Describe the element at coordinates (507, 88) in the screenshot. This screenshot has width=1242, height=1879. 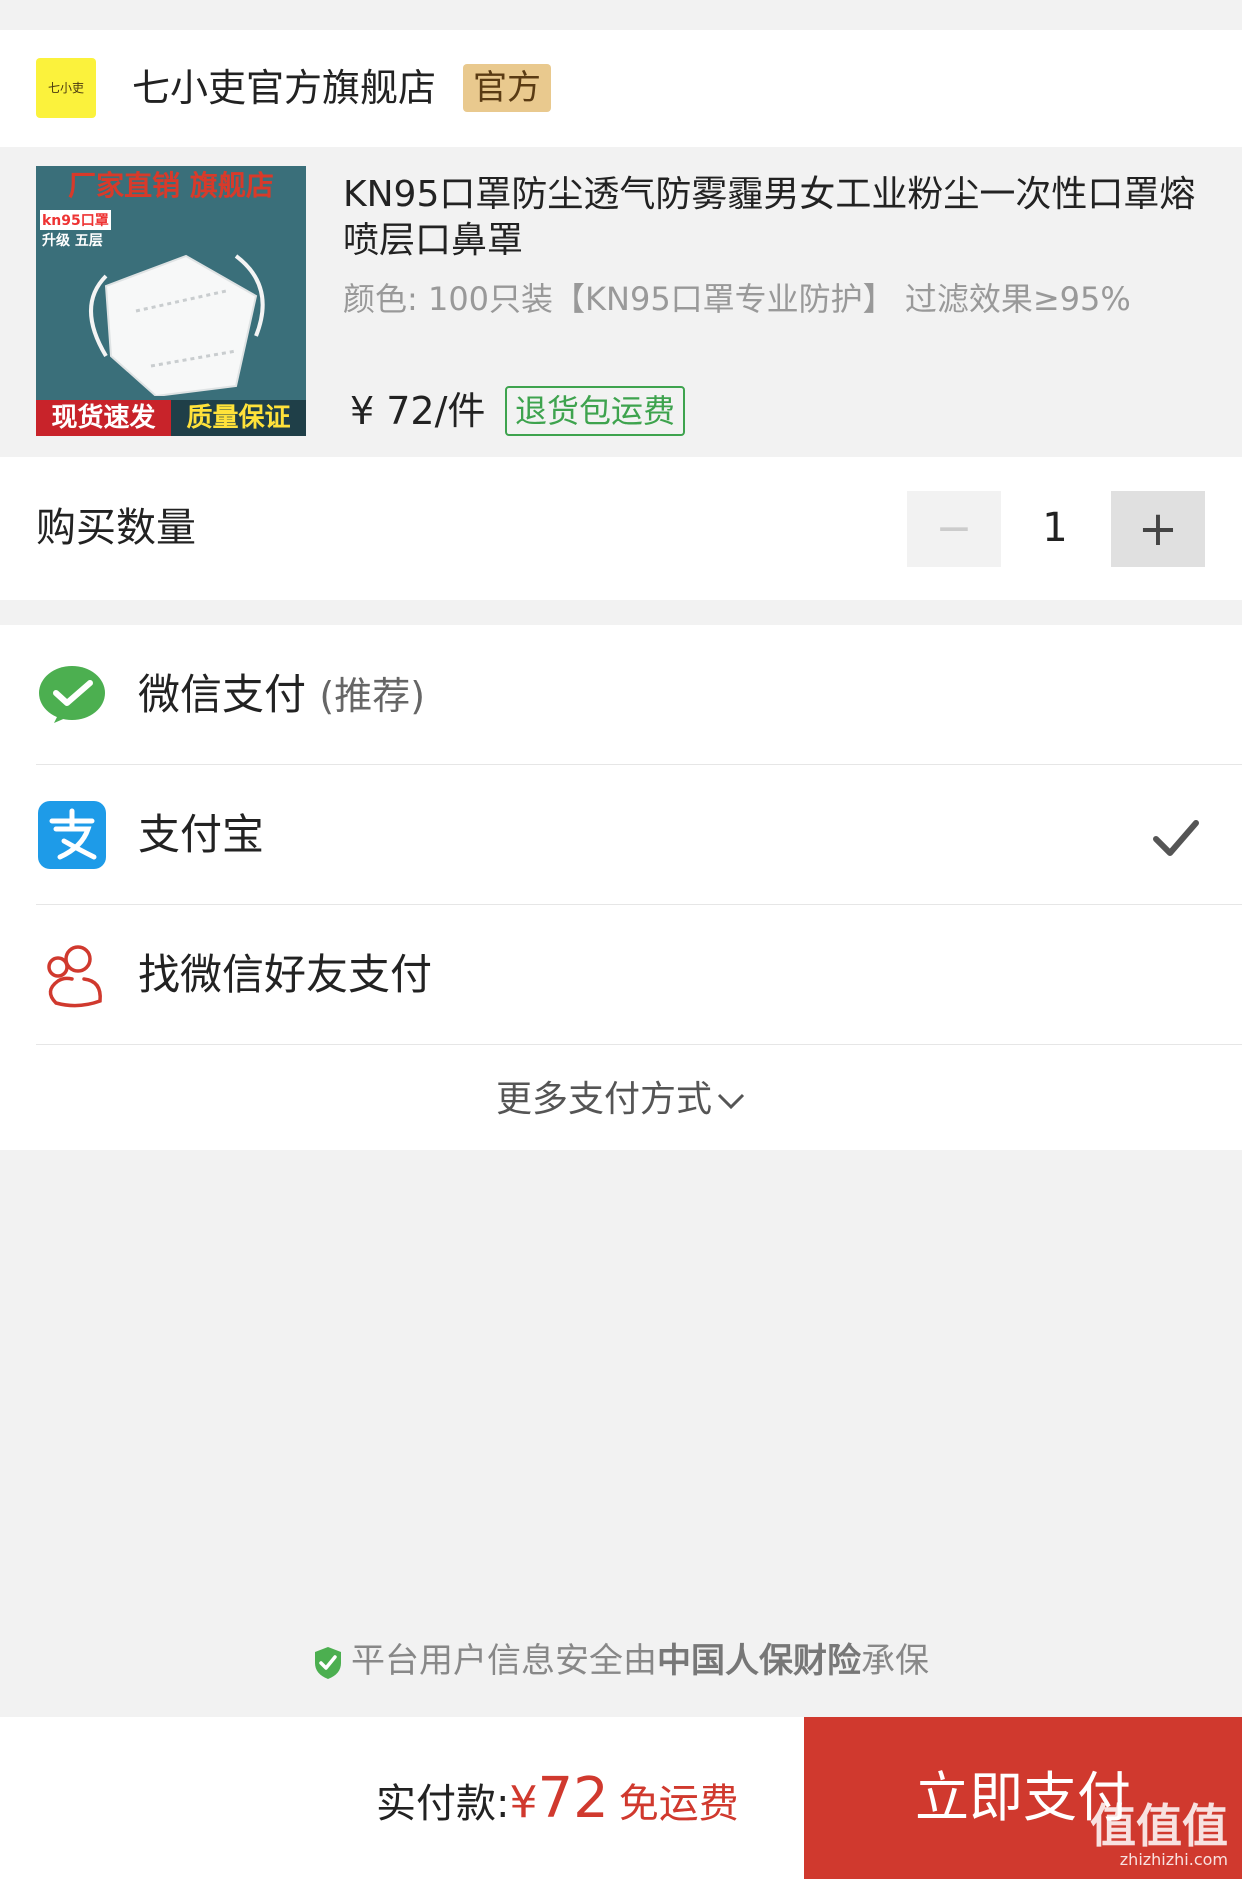
I see `official-badge: 官方` at that location.